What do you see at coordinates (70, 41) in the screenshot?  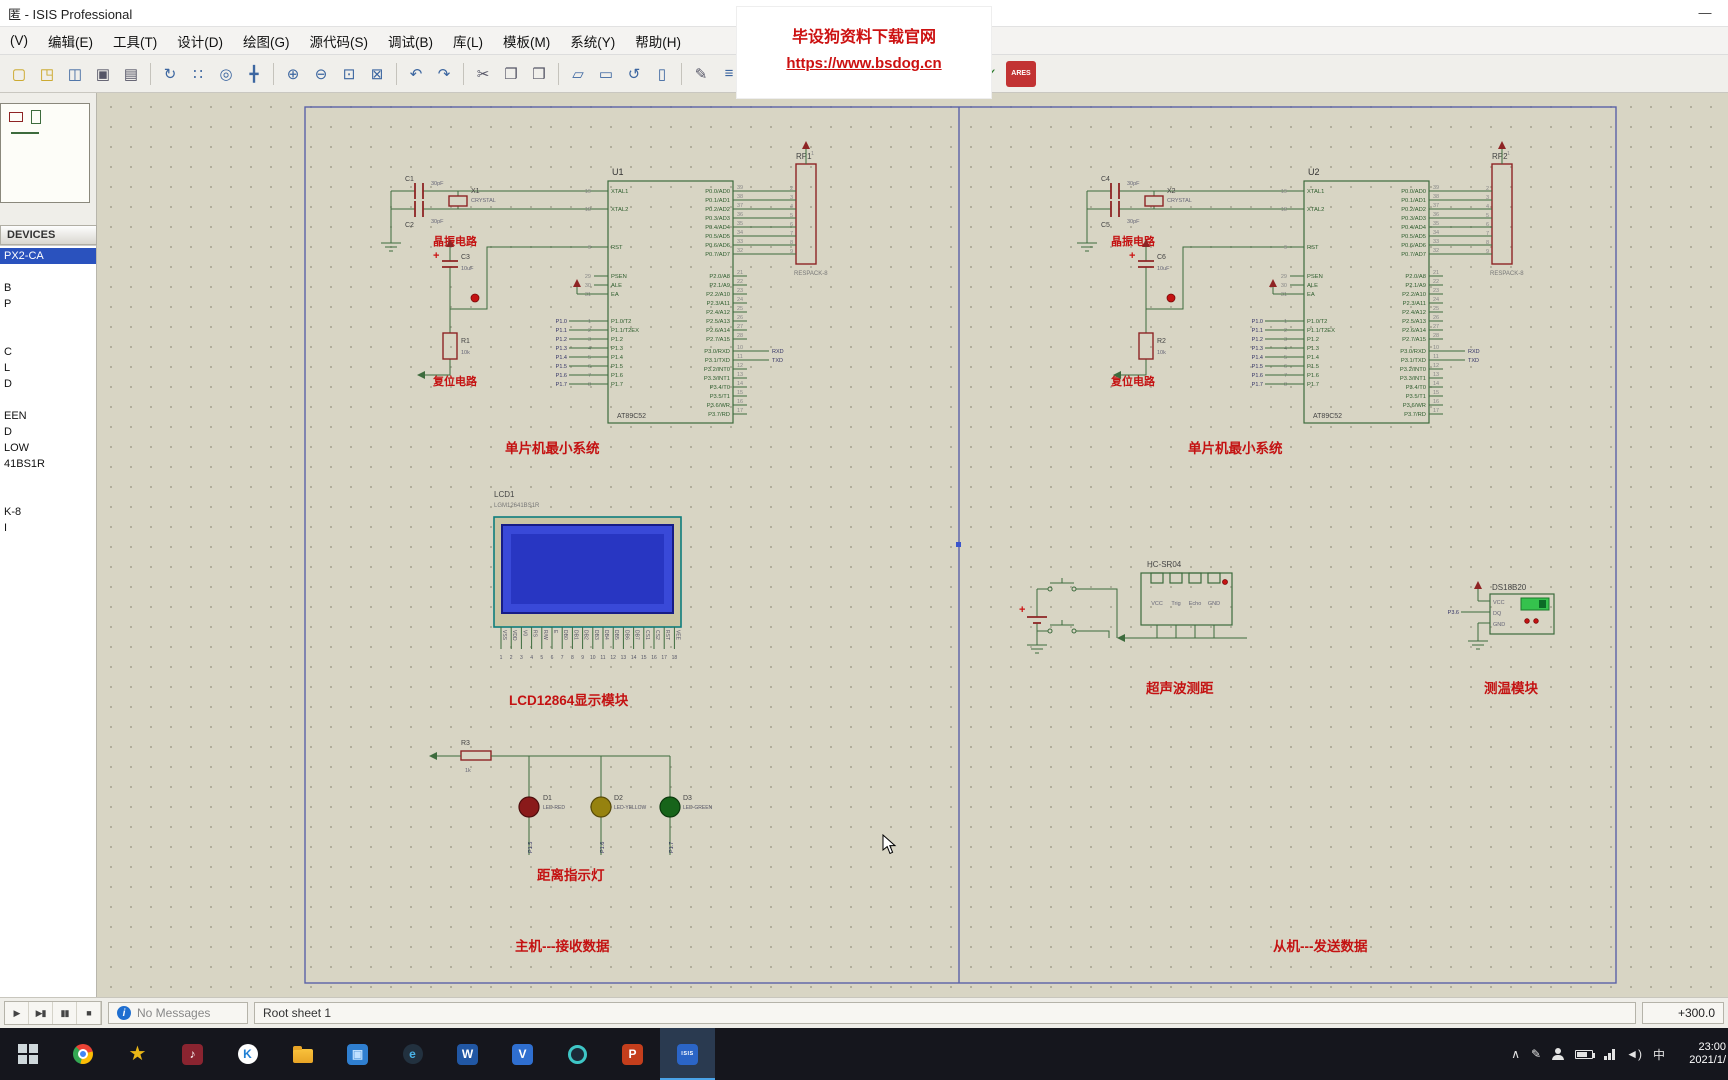 I see `menu-item-1: 编辑(E)` at bounding box center [70, 41].